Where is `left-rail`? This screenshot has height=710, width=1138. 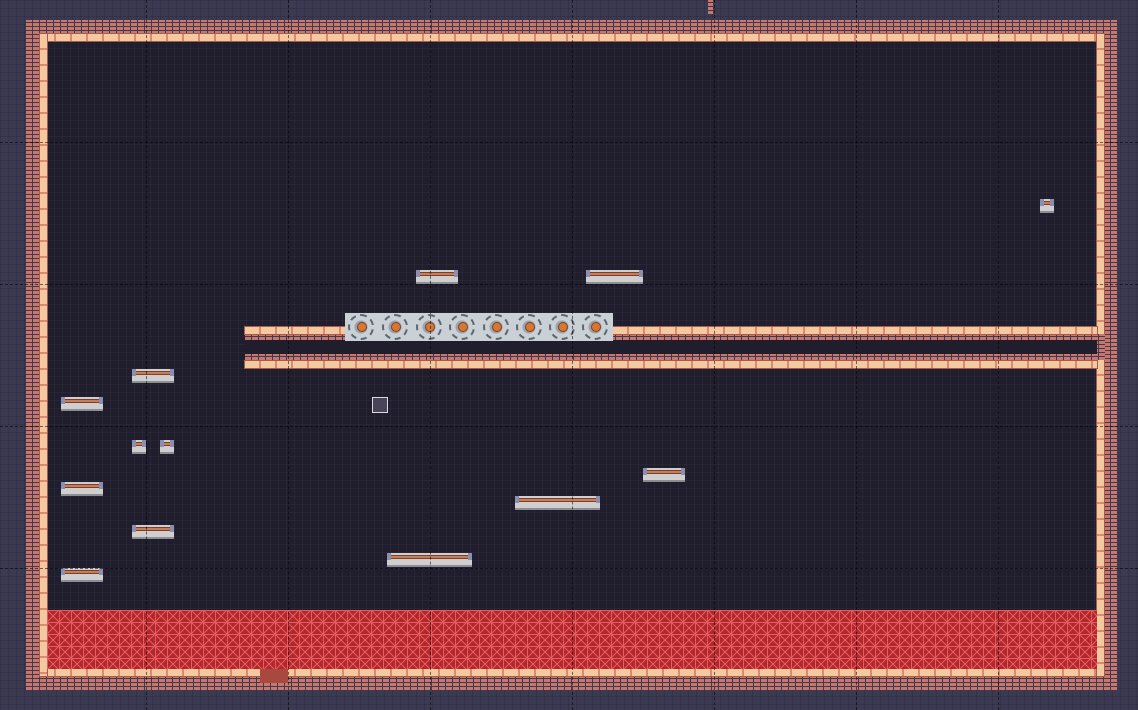 left-rail is located at coordinates (43, 355).